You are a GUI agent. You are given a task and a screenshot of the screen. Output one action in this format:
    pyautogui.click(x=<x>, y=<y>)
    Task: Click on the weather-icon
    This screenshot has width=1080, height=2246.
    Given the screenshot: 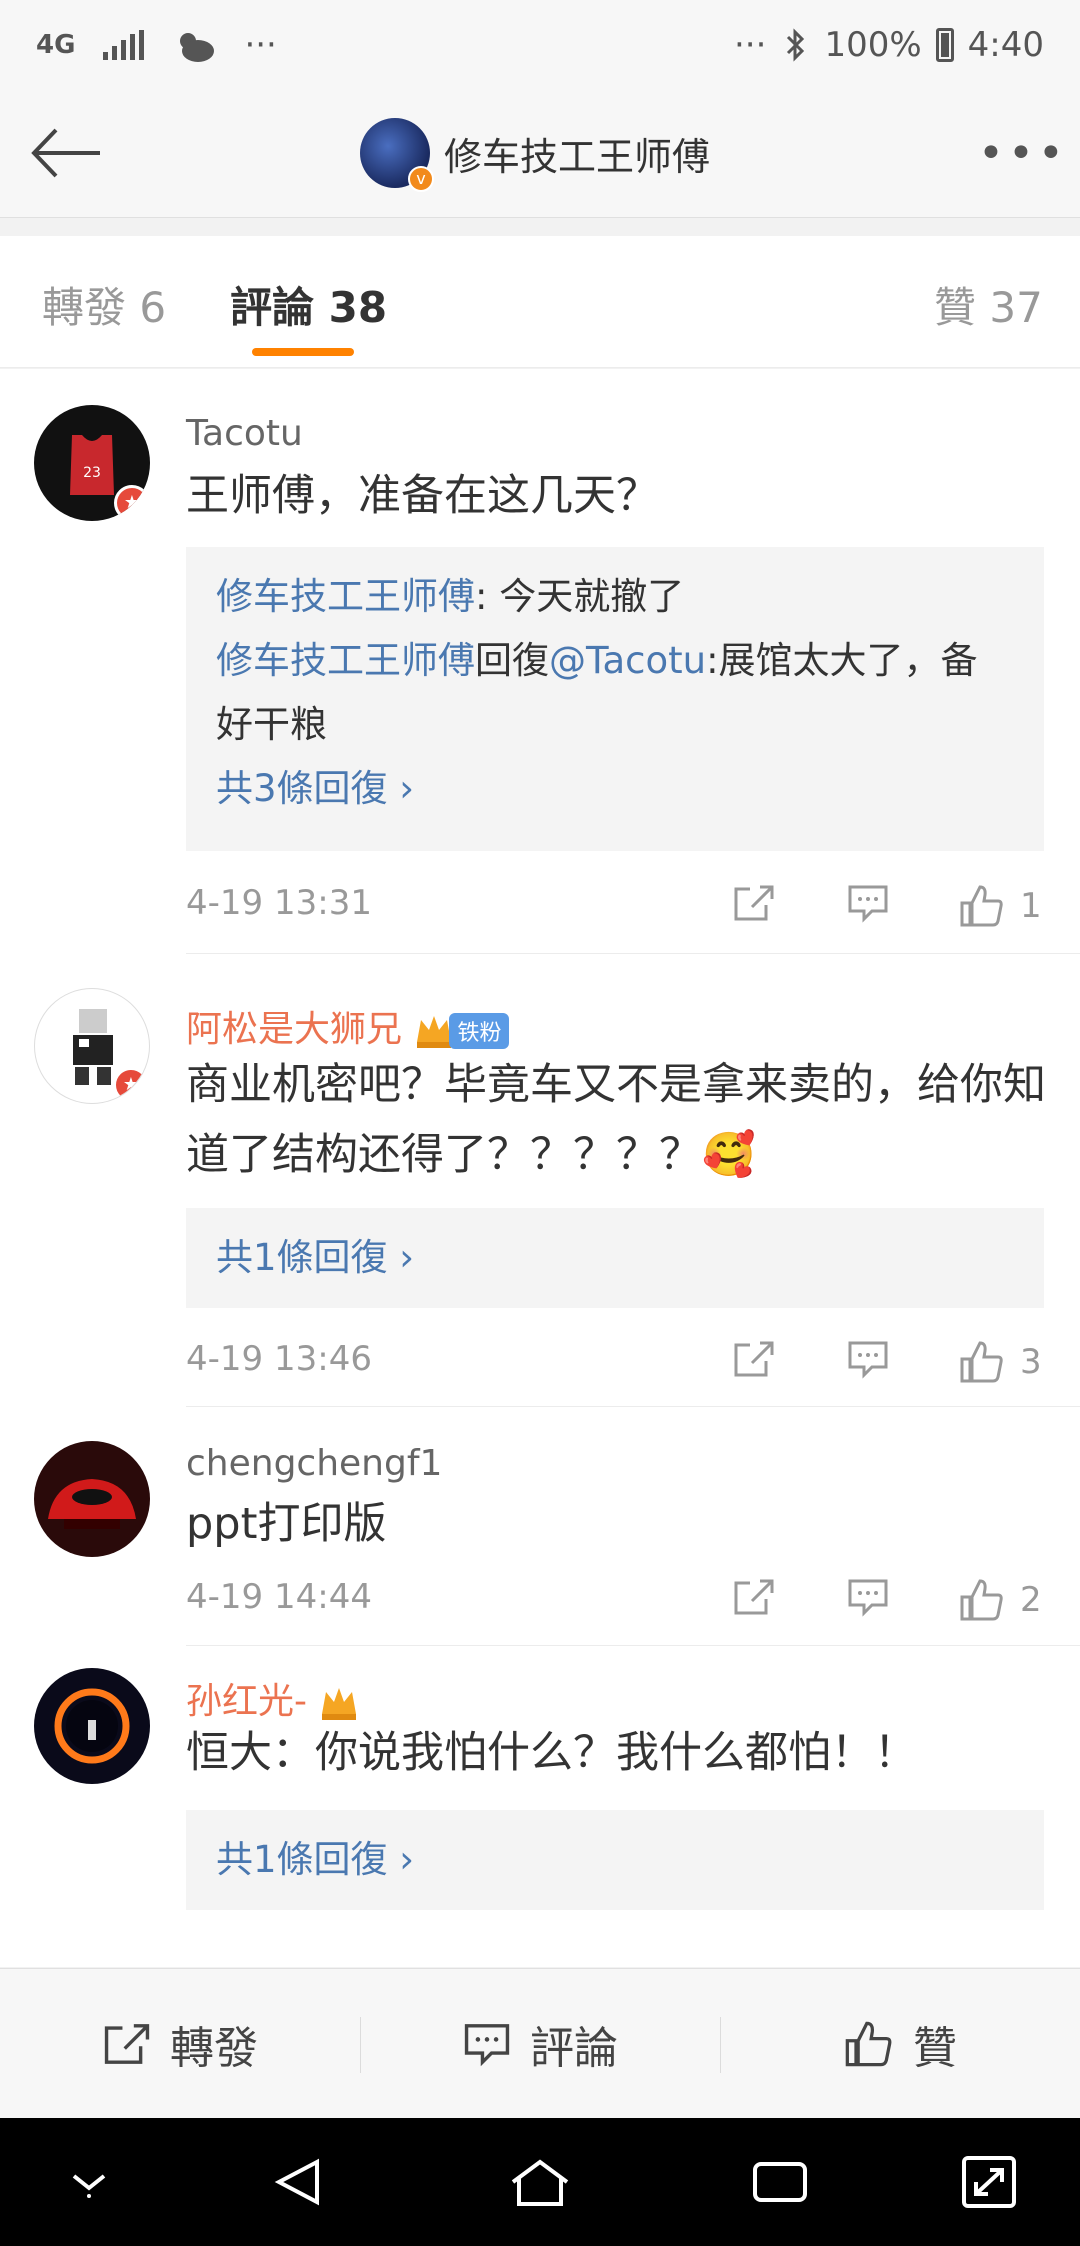 What is the action you would take?
    pyautogui.click(x=197, y=47)
    